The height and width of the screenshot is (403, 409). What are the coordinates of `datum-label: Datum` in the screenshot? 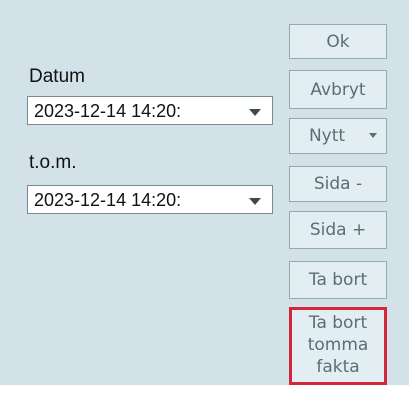 It's located at (57, 76).